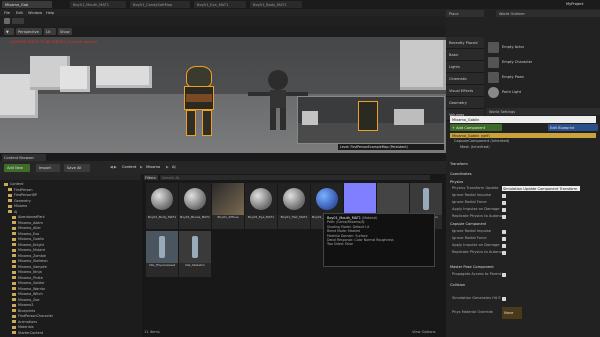 The height and width of the screenshot is (337, 600). Describe the element at coordinates (459, 164) in the screenshot. I see `section-transform: Transform` at that location.